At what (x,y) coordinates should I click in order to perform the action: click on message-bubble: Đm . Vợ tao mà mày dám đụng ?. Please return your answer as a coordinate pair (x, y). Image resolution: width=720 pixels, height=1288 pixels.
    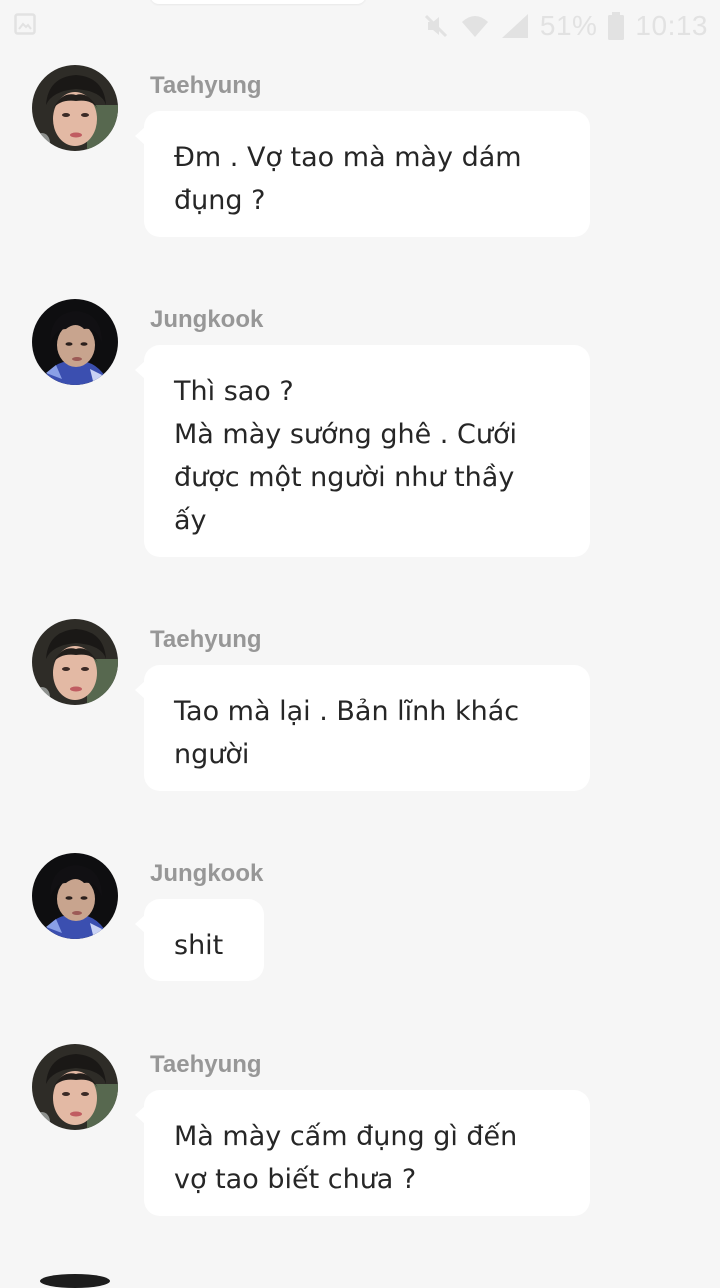
    Looking at the image, I should click on (362, 174).